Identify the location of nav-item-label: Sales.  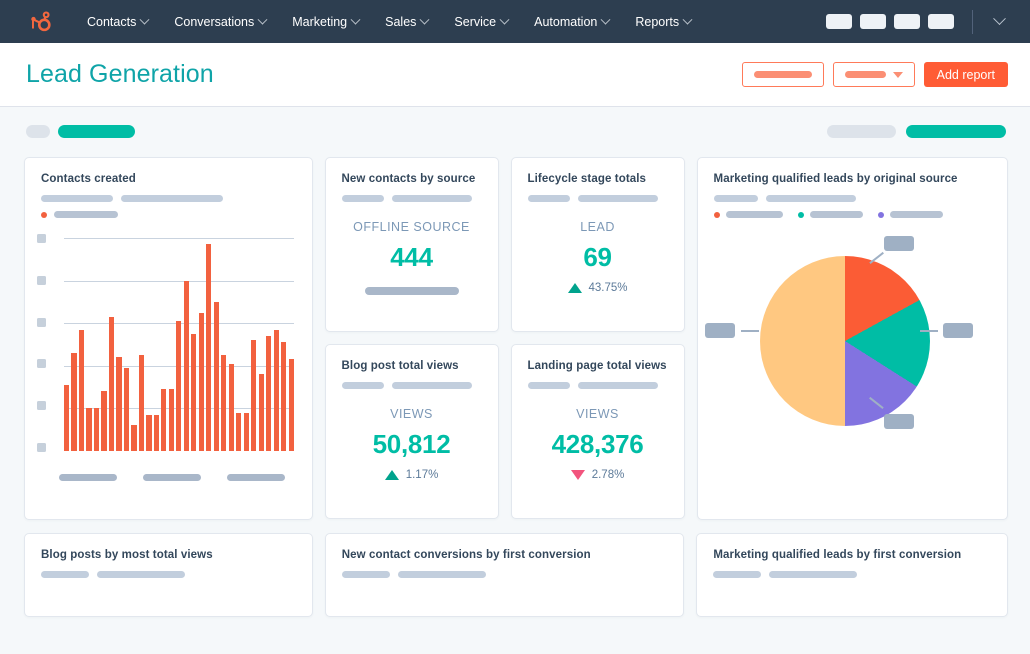
(401, 21).